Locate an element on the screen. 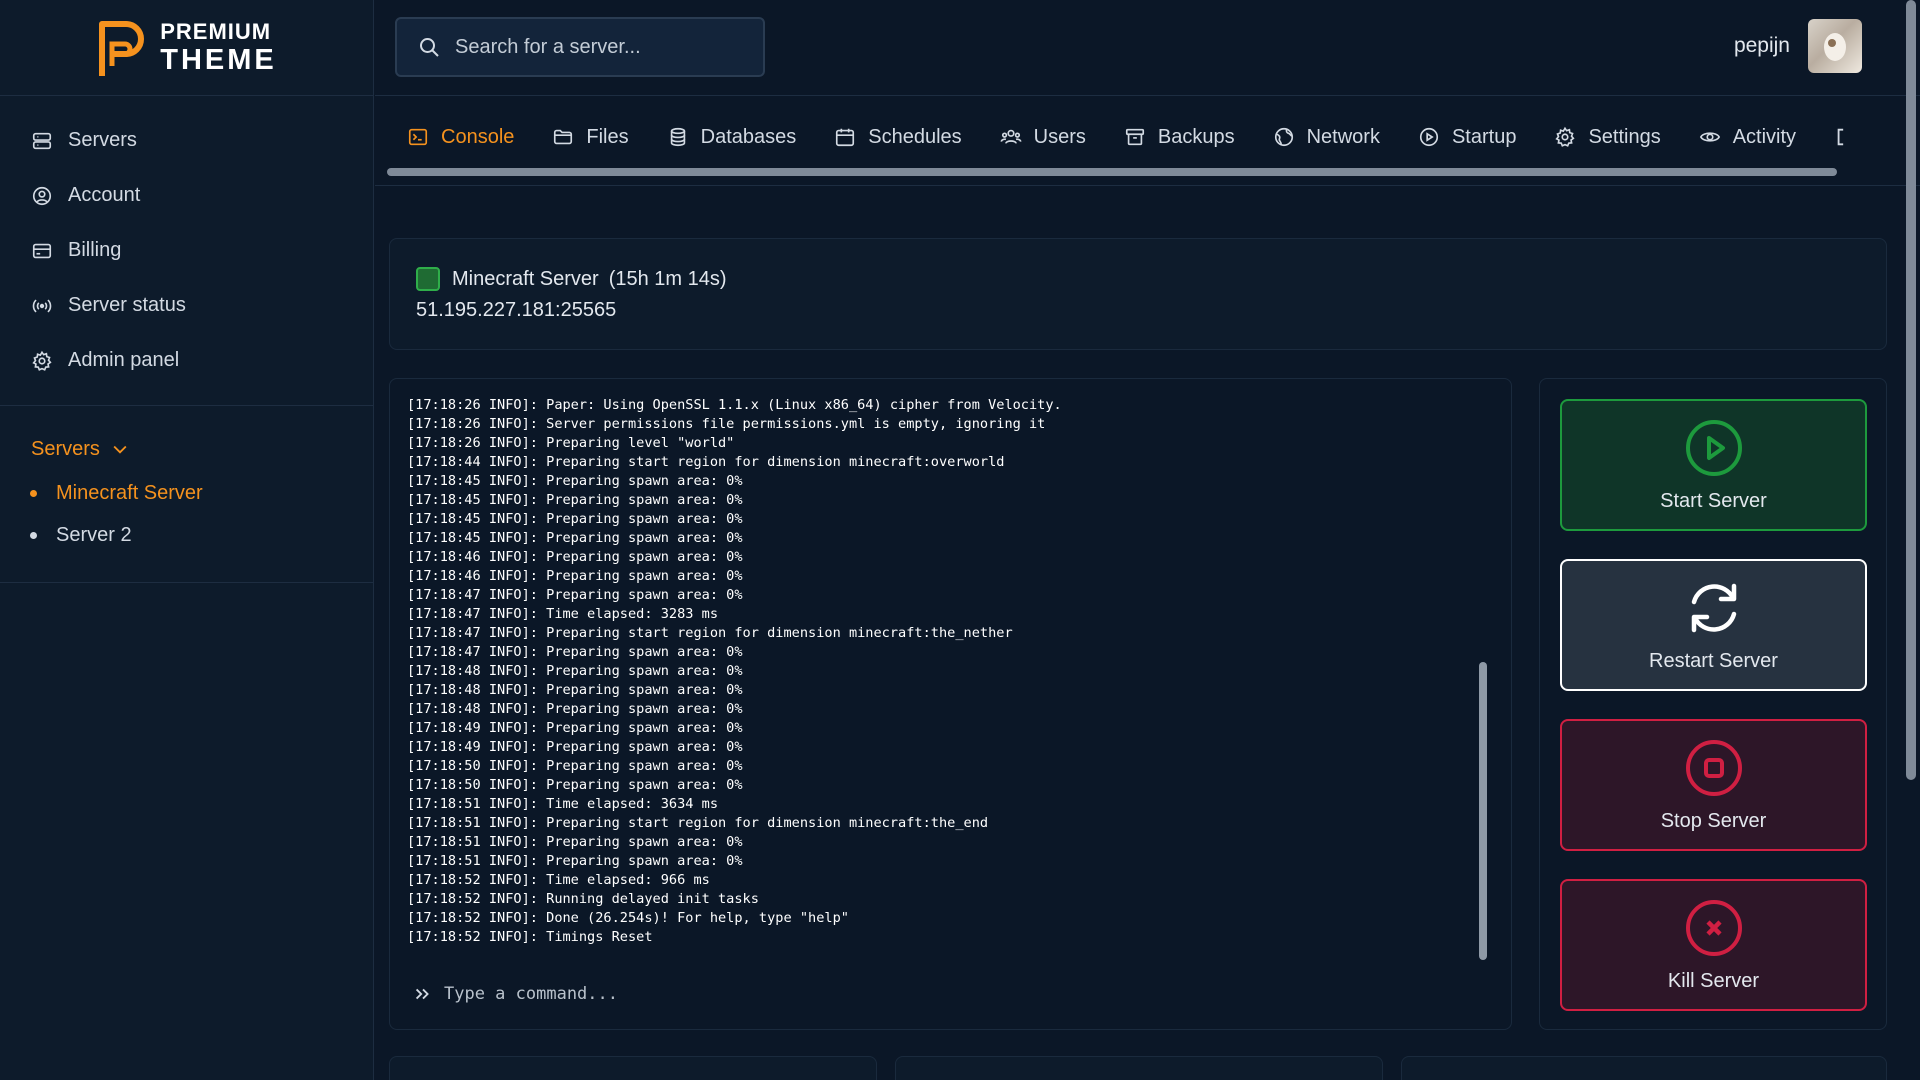 The image size is (1920, 1080). tab-startup: Startup is located at coordinates (1467, 137).